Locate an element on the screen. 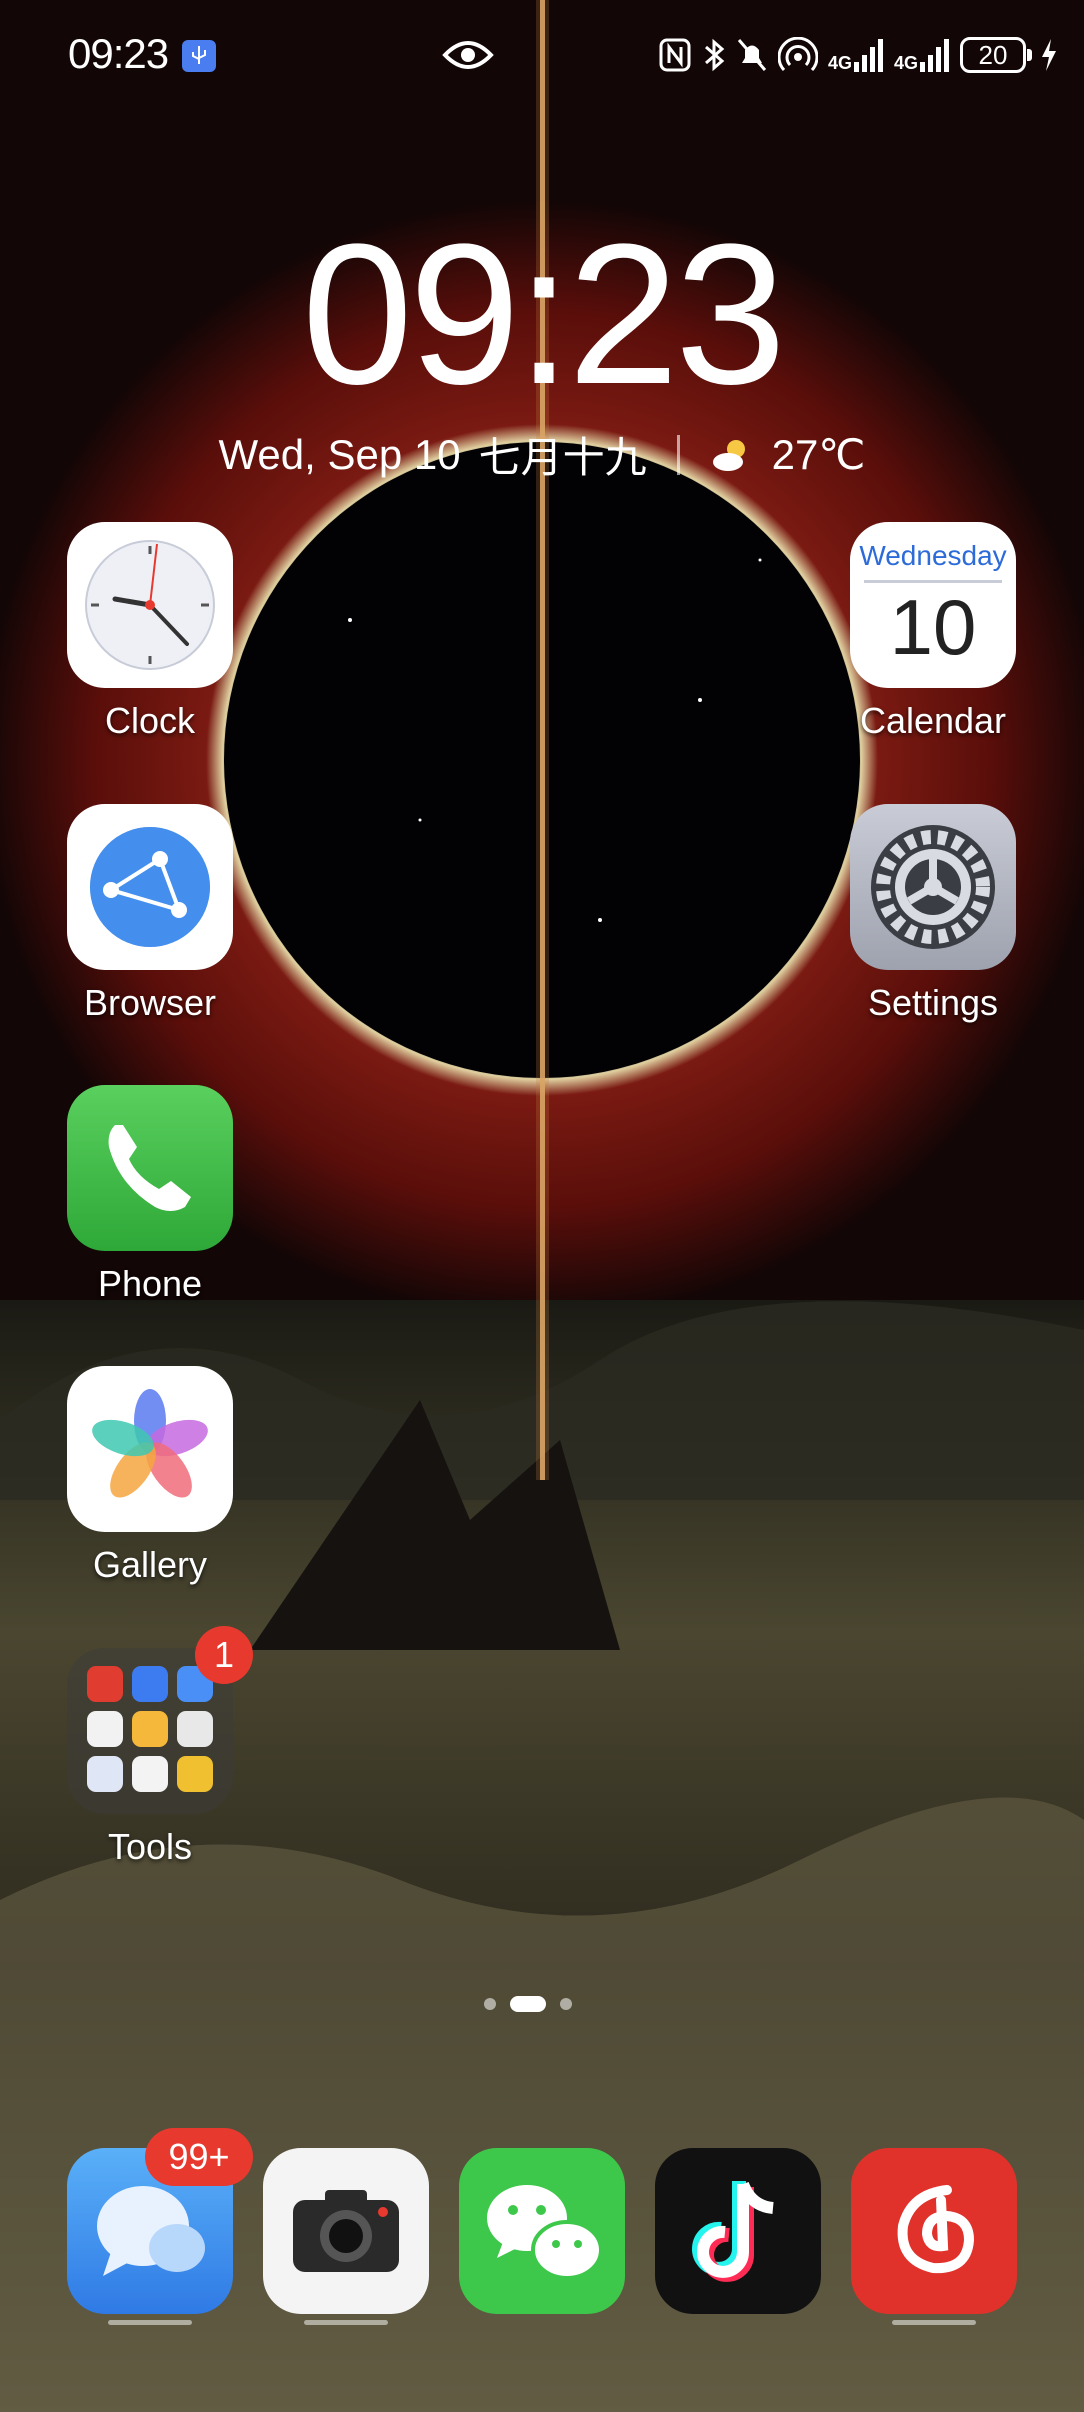 The width and height of the screenshot is (1084, 2412). browser-app-icon is located at coordinates (150, 887).